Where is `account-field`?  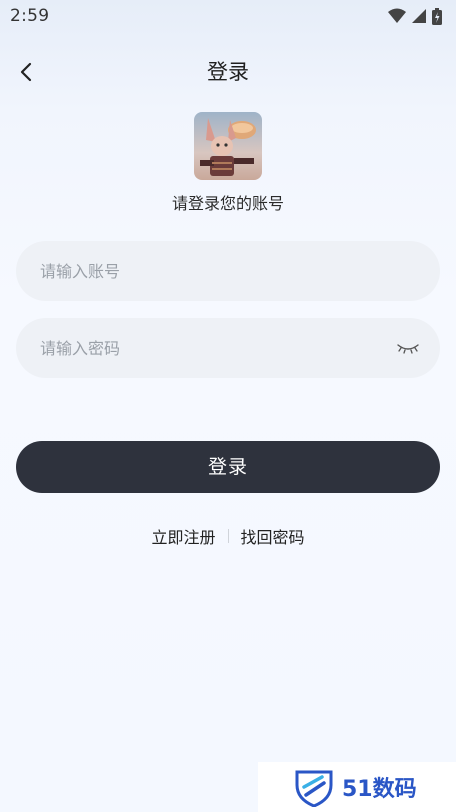
account-field is located at coordinates (228, 271).